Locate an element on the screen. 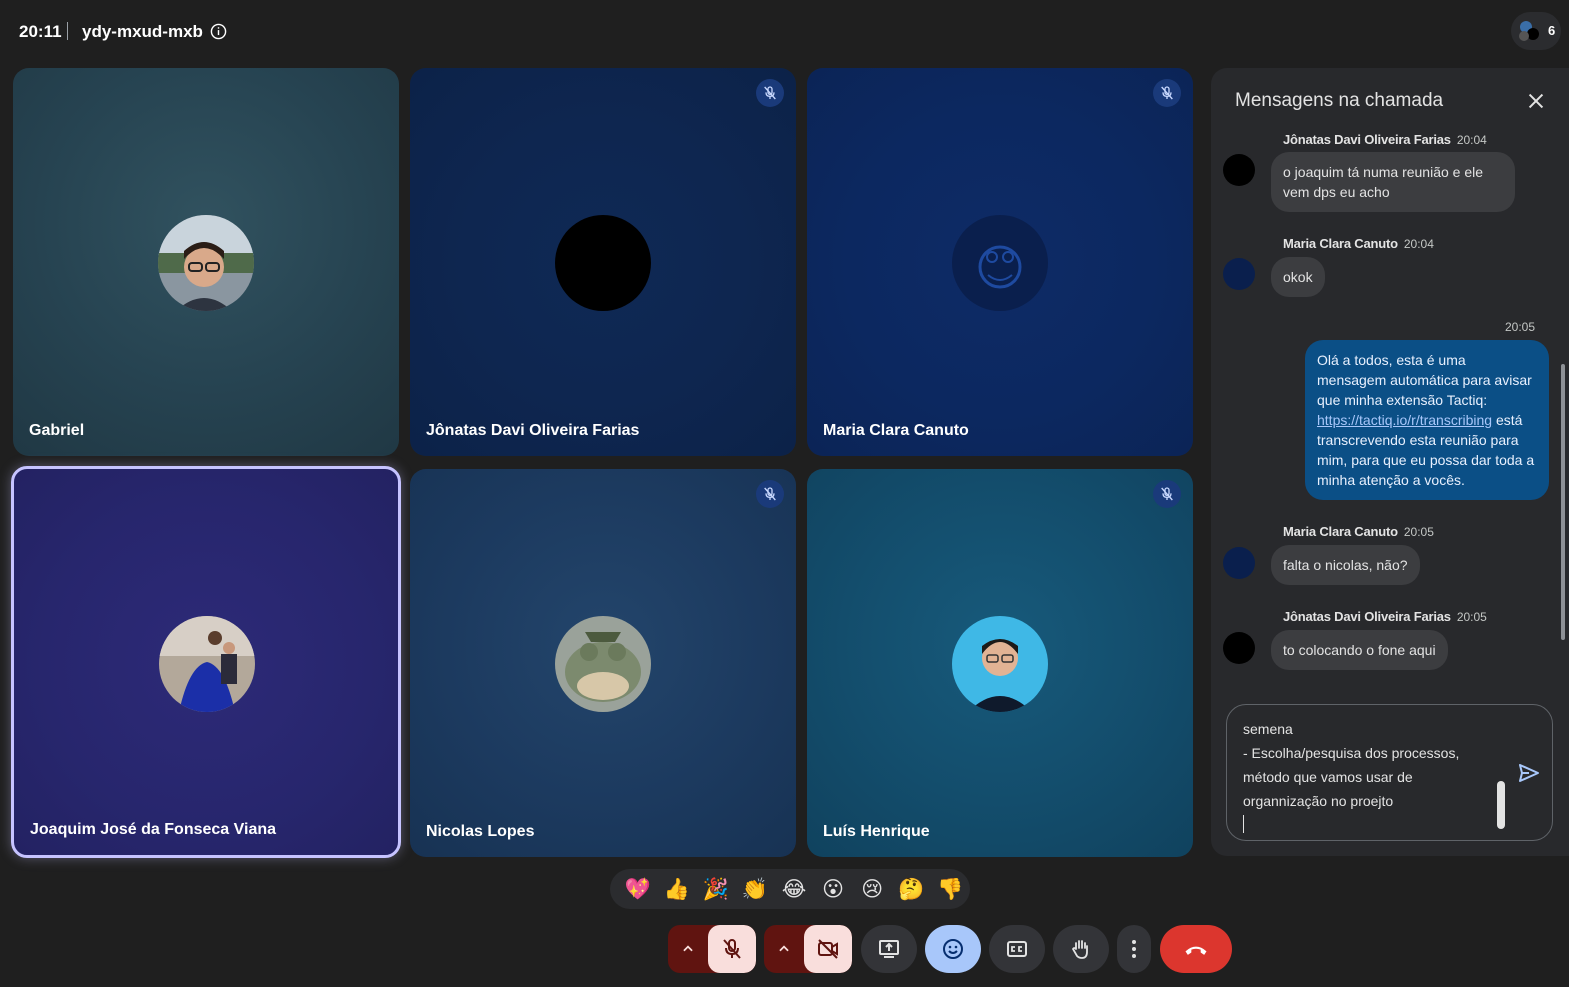 This screenshot has height=987, width=1569. participant-name: Maria Clara Canuto is located at coordinates (896, 430).